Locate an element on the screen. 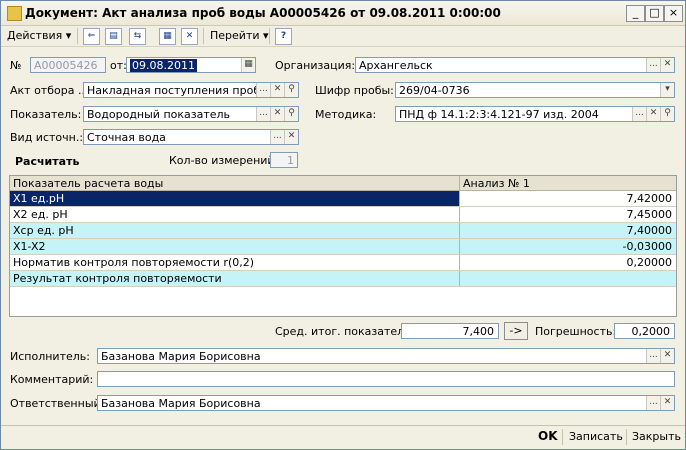 Image resolution: width=686 pixels, height=450 pixels. table-cell: X2 ед. pH is located at coordinates (235, 214).